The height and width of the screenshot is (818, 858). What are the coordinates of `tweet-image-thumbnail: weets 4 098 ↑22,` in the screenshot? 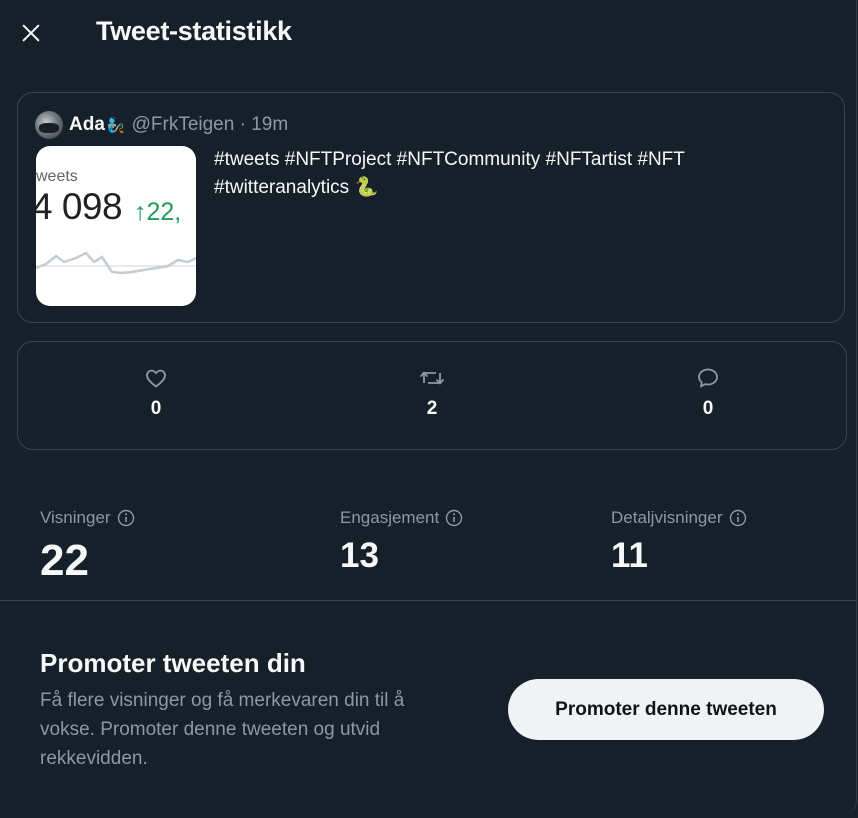 It's located at (116, 226).